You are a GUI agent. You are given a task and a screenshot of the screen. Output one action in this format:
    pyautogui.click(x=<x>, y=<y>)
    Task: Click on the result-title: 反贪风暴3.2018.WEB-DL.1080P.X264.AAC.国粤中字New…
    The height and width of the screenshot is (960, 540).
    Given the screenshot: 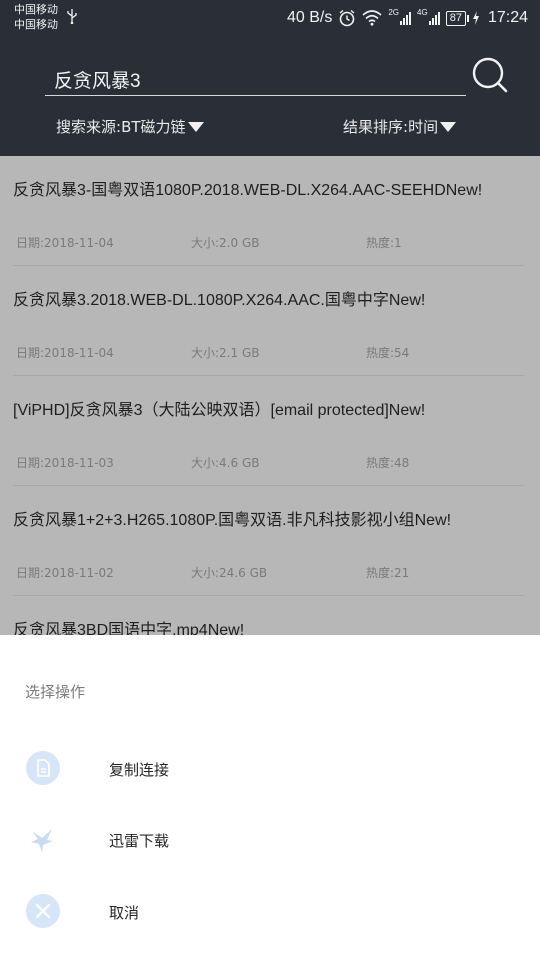 What is the action you would take?
    pyautogui.click(x=219, y=300)
    